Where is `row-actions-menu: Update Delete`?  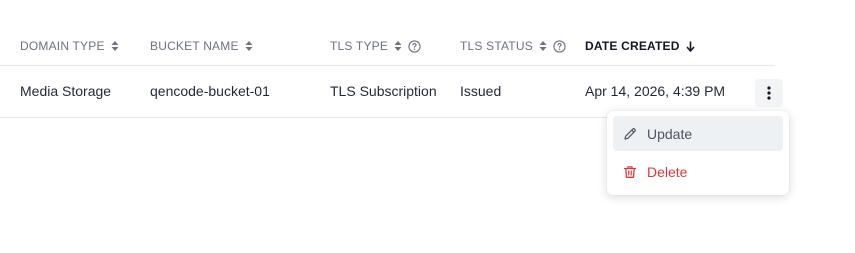 row-actions-menu: Update Delete is located at coordinates (698, 153).